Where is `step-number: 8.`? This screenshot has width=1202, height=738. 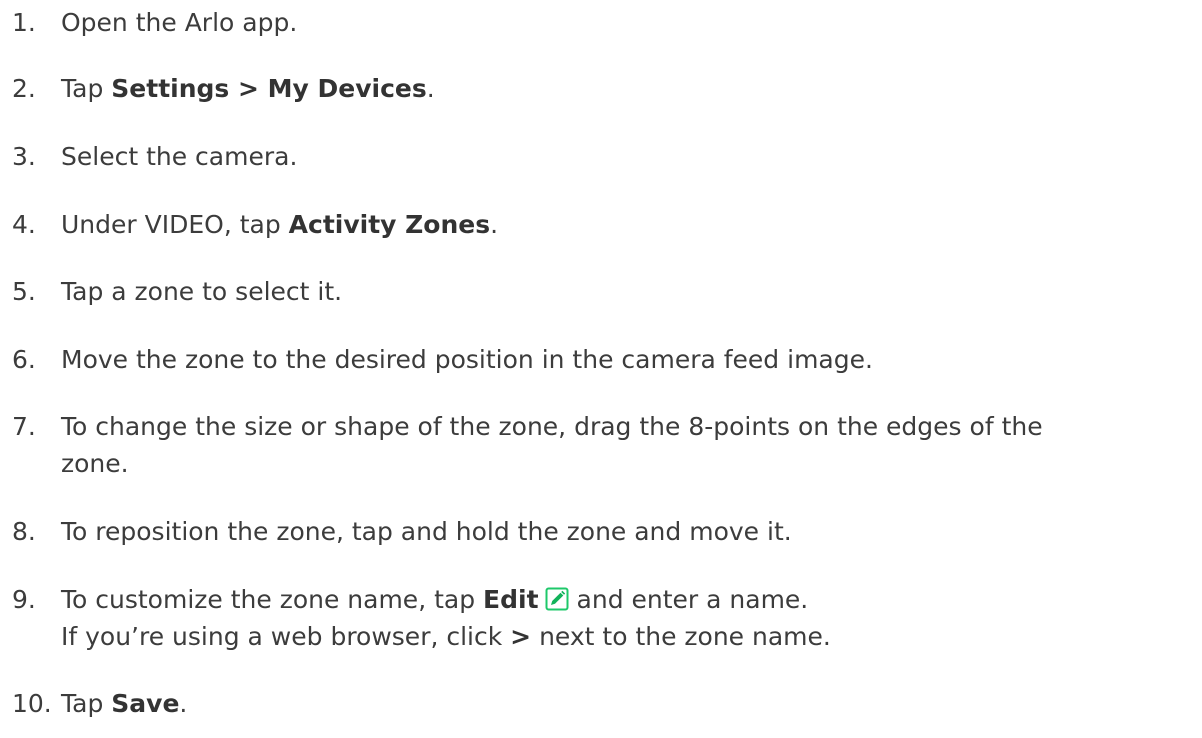
step-number: 8. is located at coordinates (24, 531).